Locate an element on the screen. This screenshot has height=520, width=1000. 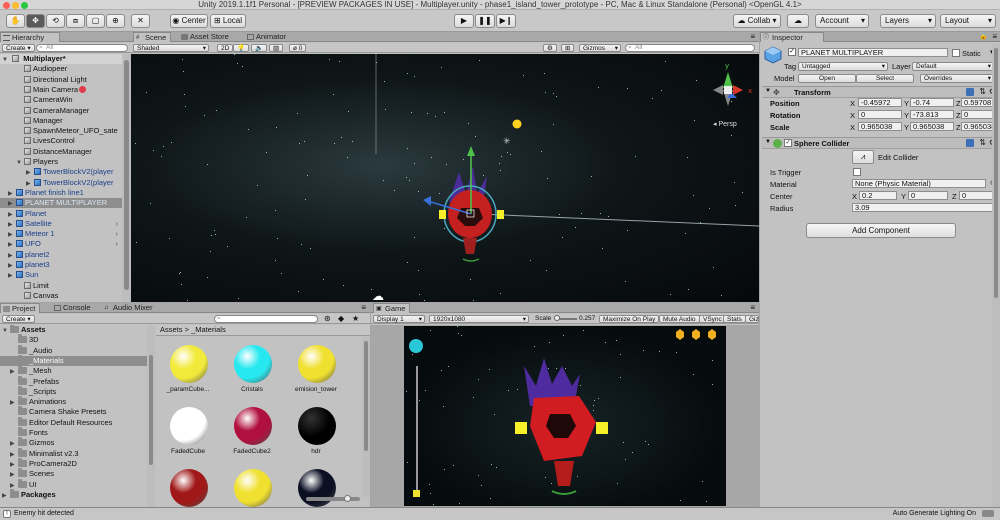
static-checkbox is located at coordinates (956, 53).